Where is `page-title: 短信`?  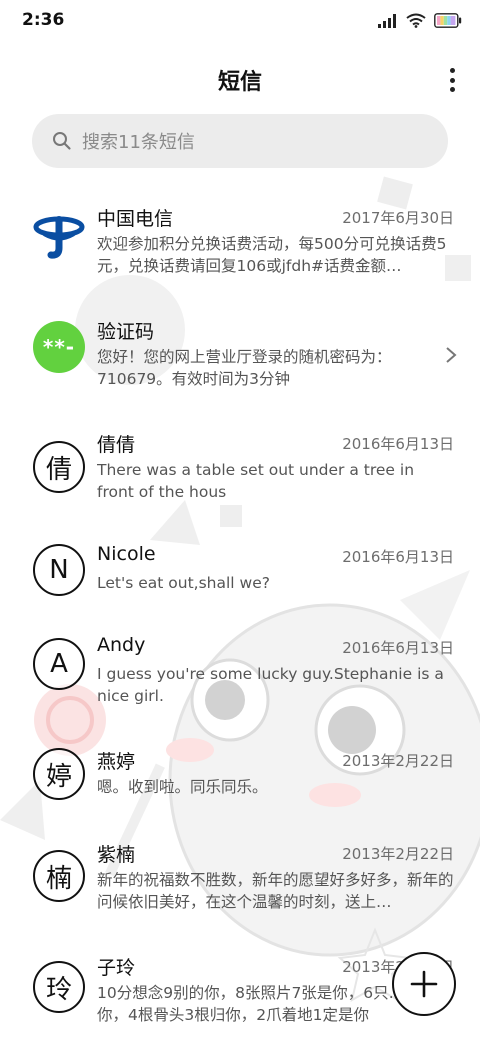
page-title: 短信 is located at coordinates (239, 82).